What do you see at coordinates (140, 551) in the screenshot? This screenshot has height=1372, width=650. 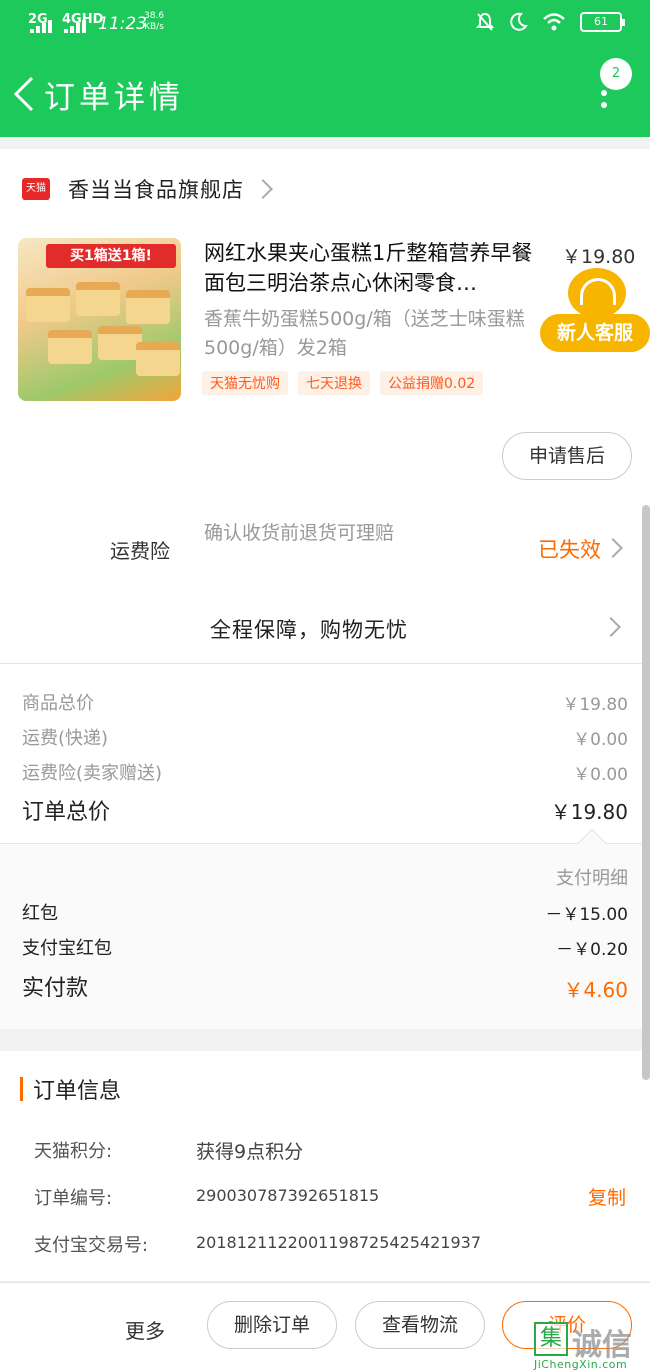 I see `insurance-label: 运费险` at bounding box center [140, 551].